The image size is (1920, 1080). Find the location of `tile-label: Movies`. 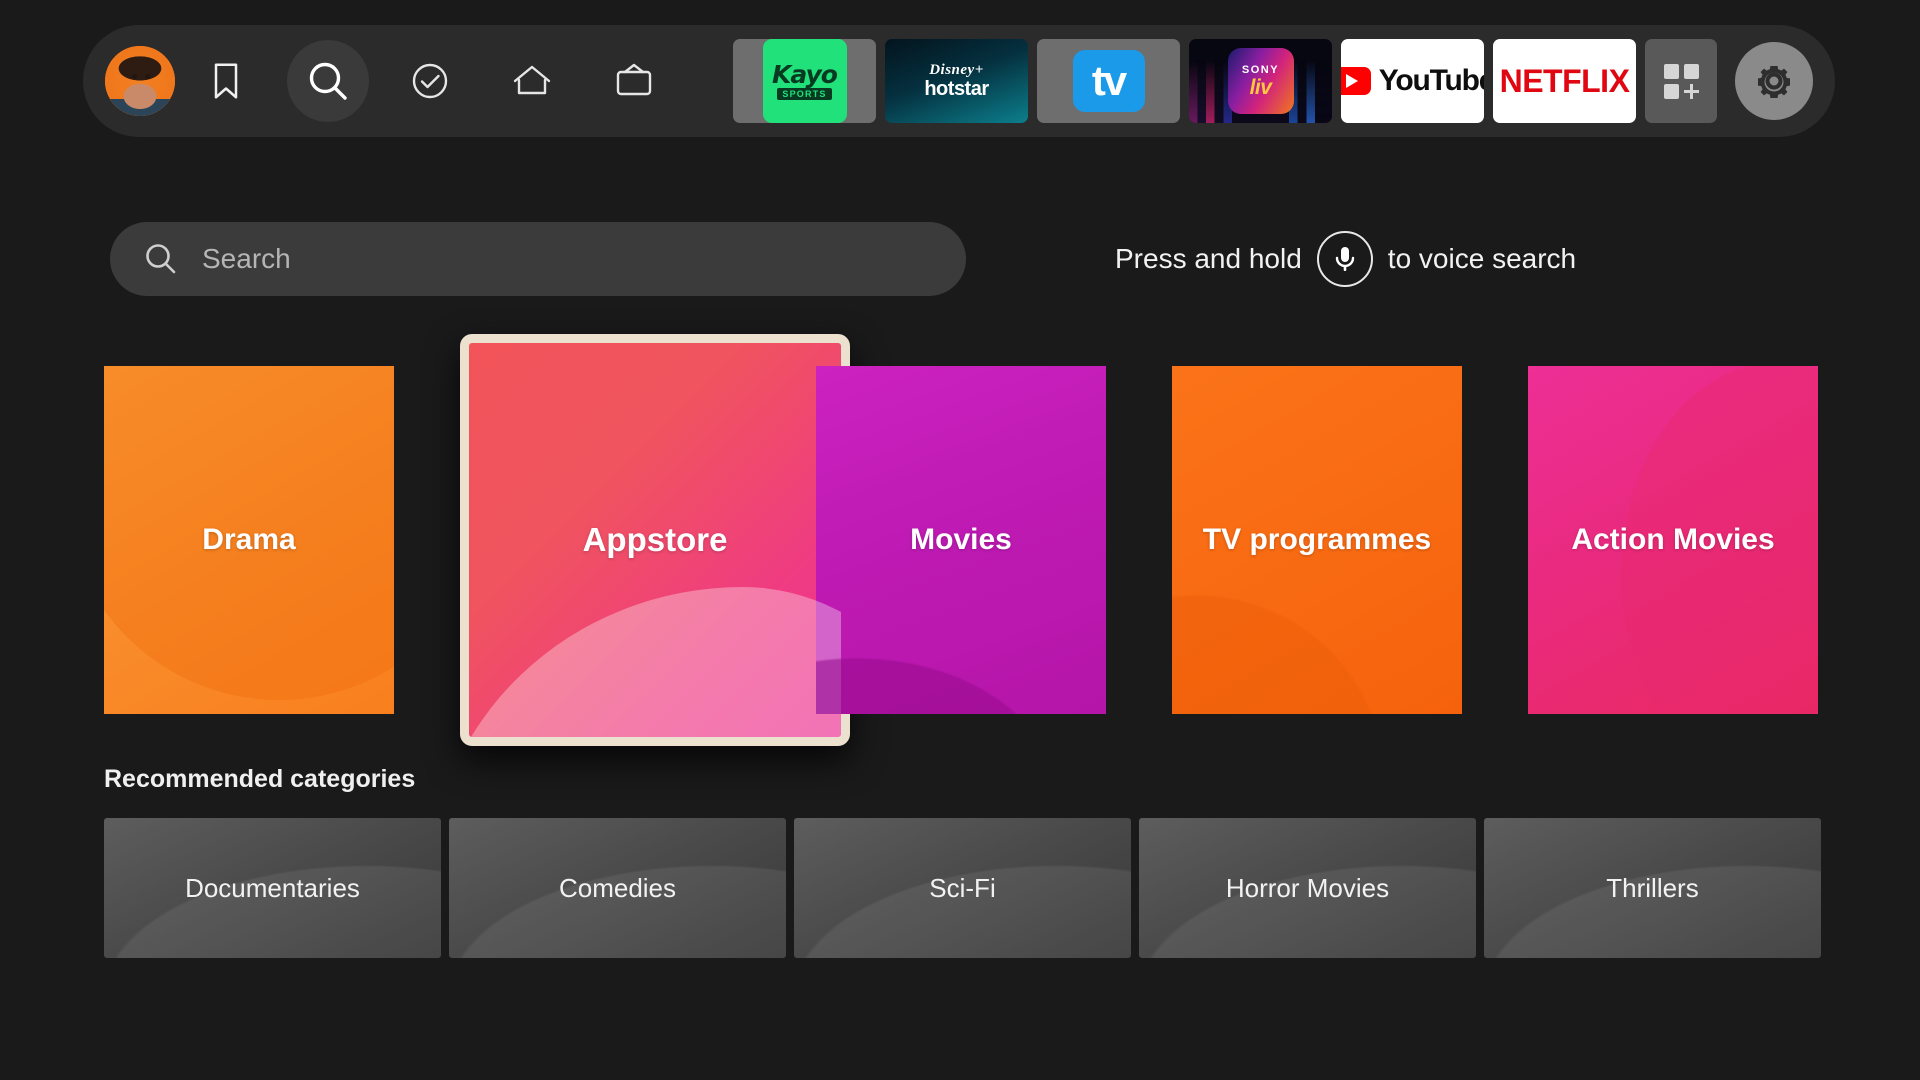

tile-label: Movies is located at coordinates (961, 539).